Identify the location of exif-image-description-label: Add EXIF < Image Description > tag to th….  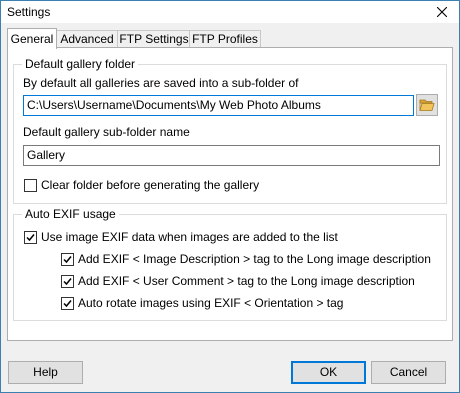
(254, 259).